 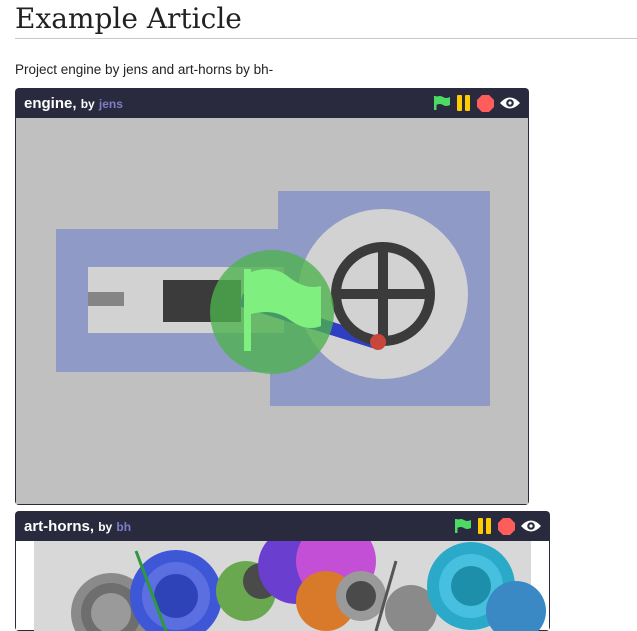 I want to click on project-titlebar: engine, by jens, so click(x=272, y=103).